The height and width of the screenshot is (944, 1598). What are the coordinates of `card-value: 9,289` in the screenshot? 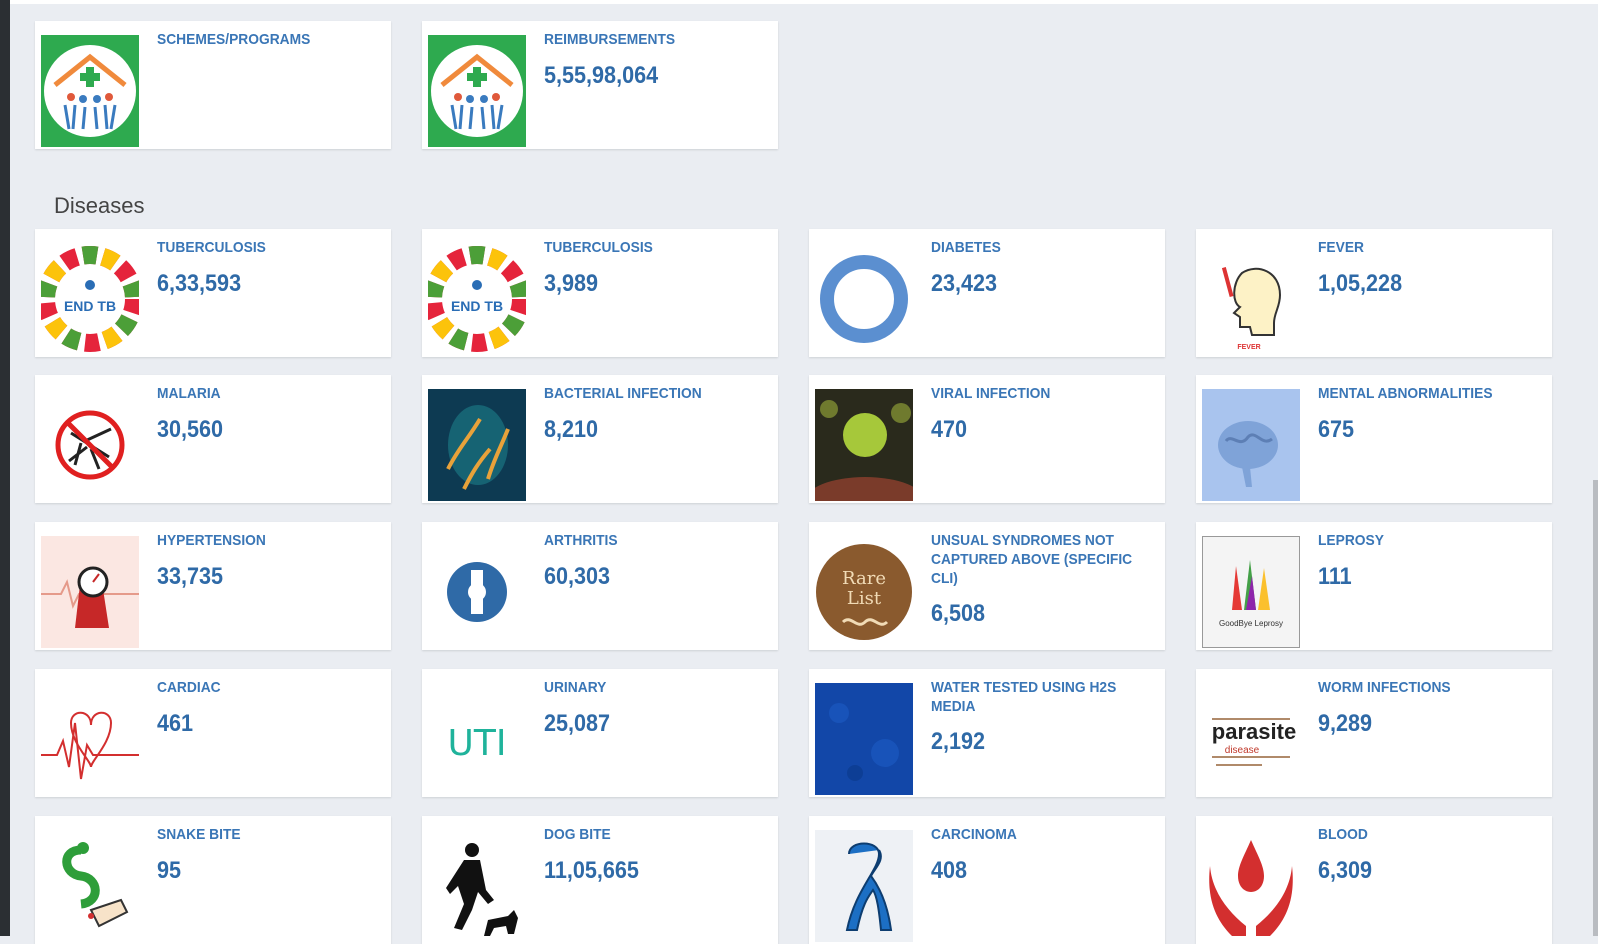 It's located at (1345, 723).